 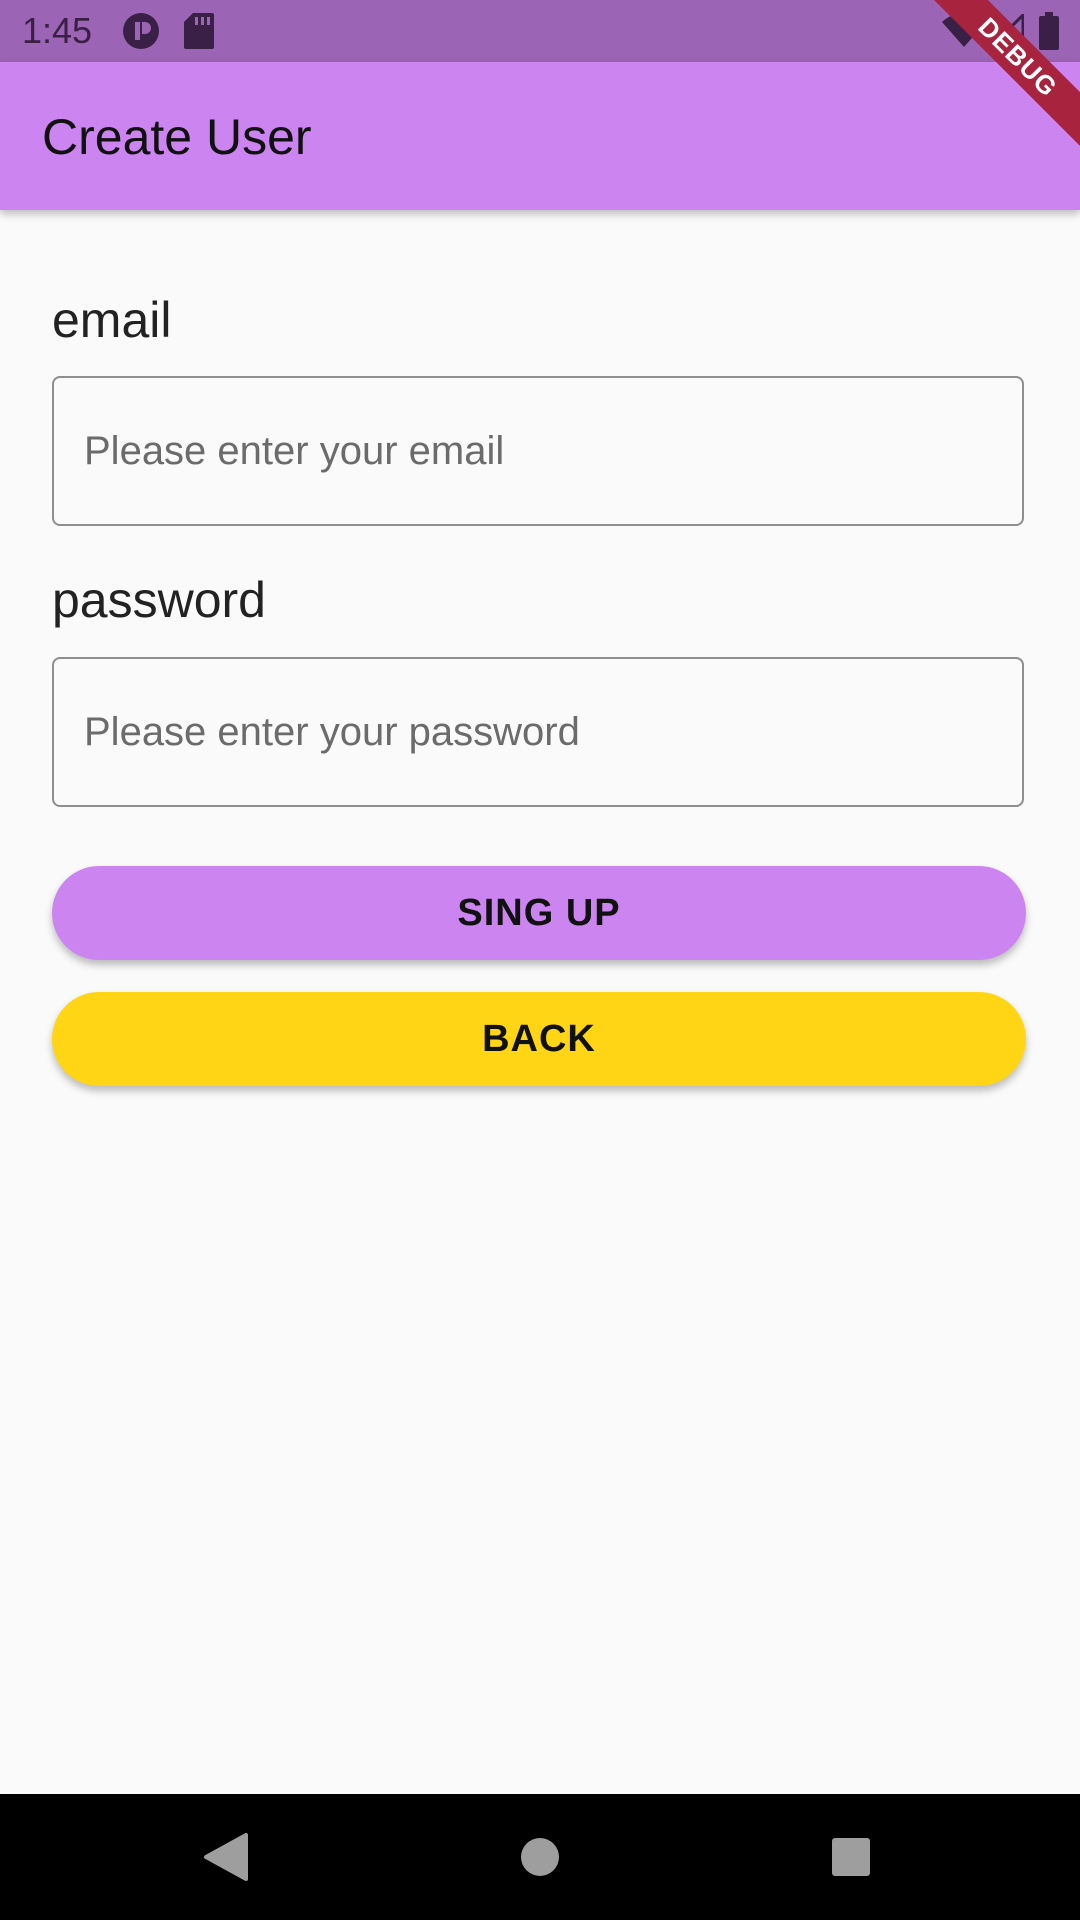 What do you see at coordinates (538, 451) in the screenshot?
I see `email-field` at bounding box center [538, 451].